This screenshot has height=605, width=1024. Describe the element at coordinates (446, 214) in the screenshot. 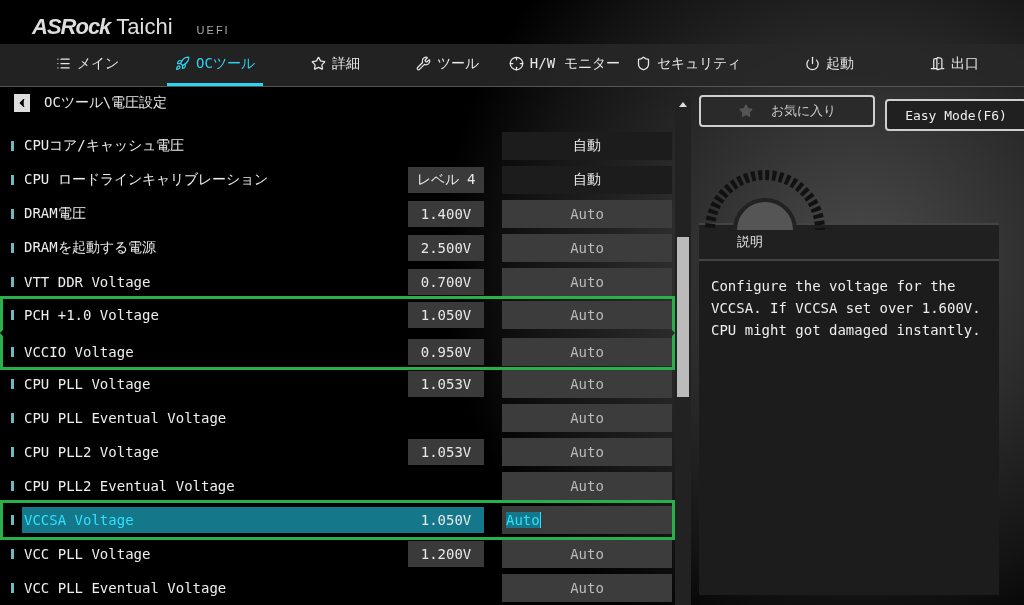

I see `setting-reading: 1.400V` at that location.